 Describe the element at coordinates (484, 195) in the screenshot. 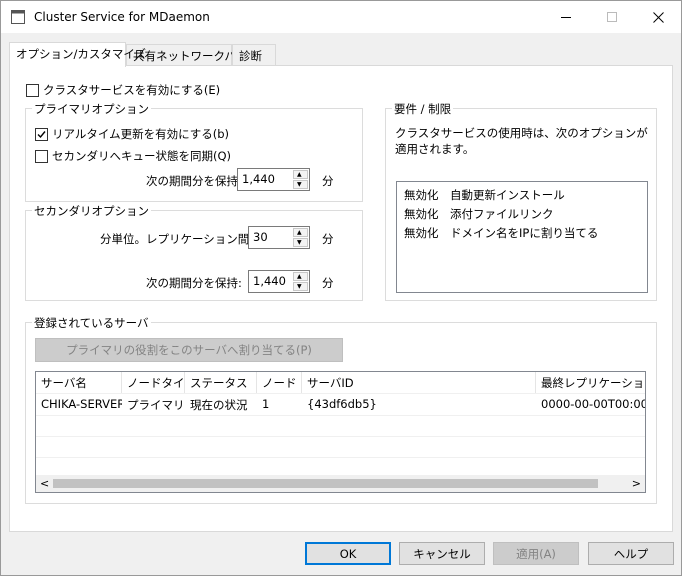

I see `list-item: 無効化 自動更新インストール` at that location.